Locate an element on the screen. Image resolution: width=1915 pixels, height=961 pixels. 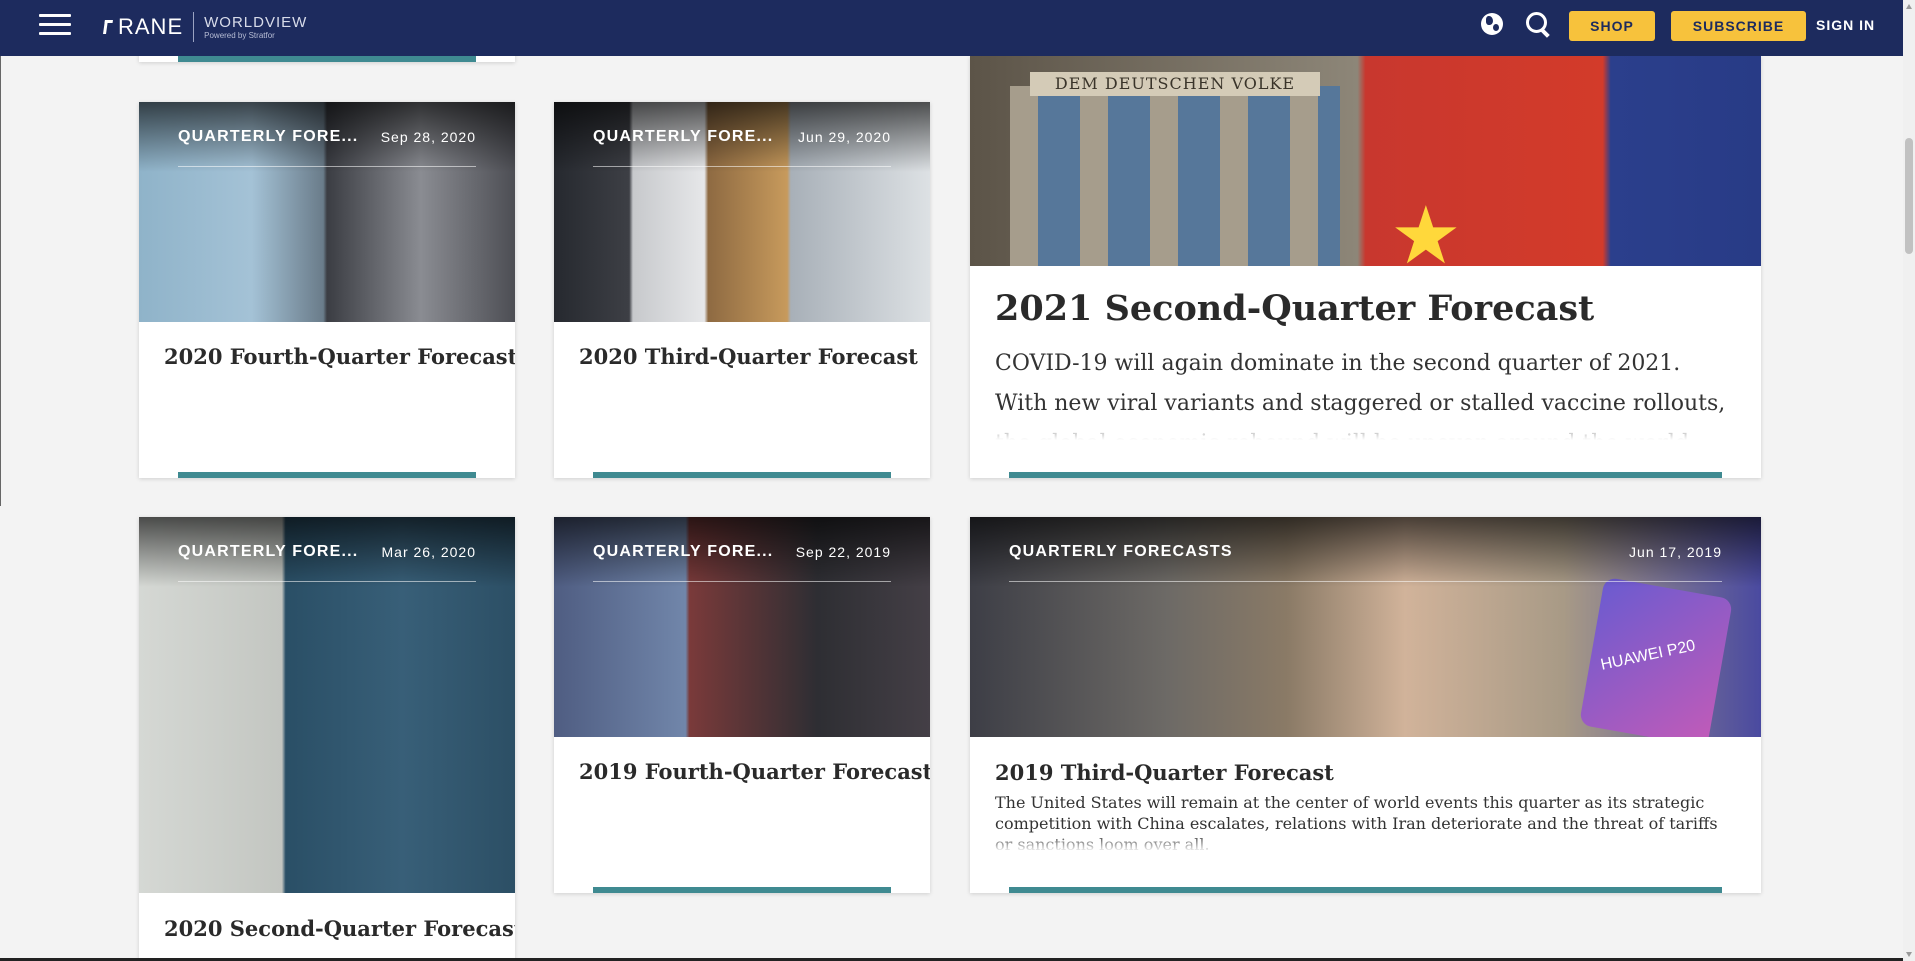
card-title: 2021 Second-Quarter Forecast is located at coordinates (1294, 308).